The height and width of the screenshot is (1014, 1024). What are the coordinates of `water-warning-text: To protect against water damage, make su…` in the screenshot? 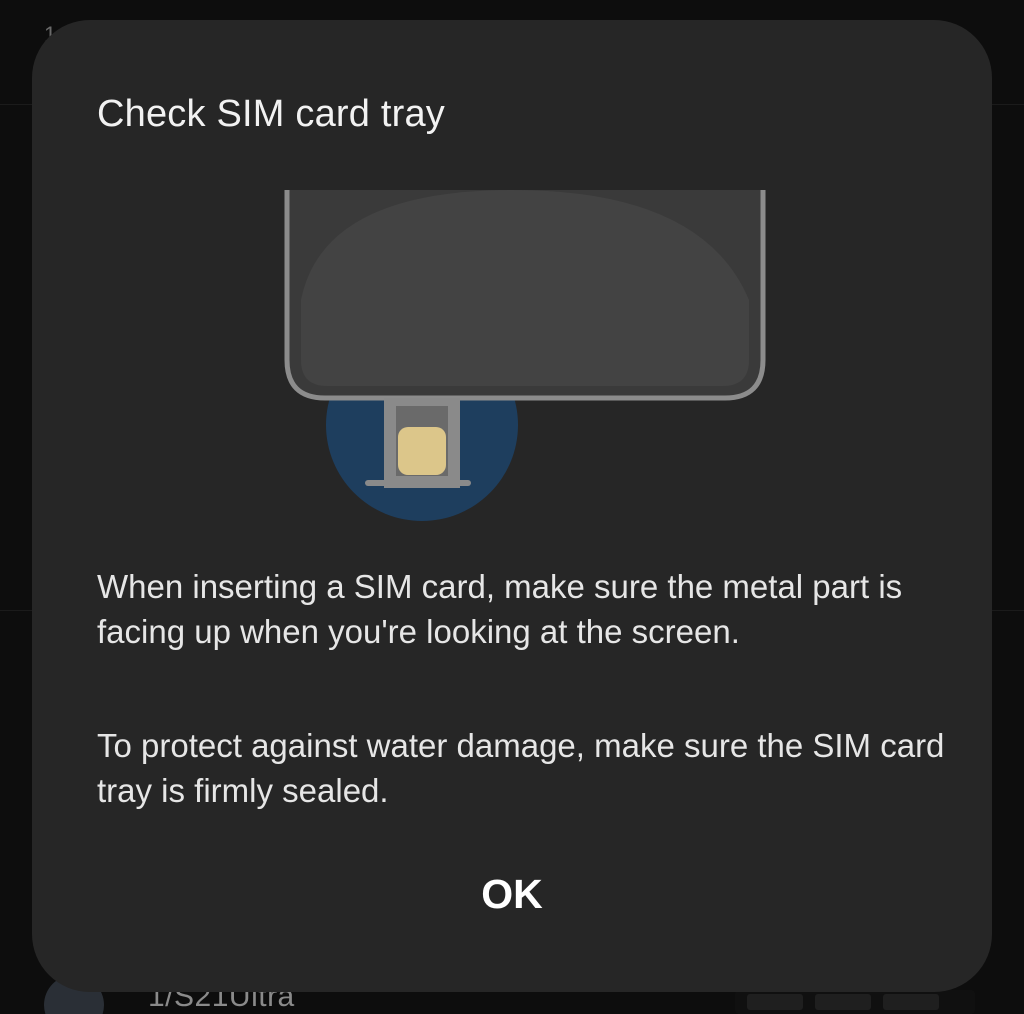 It's located at (521, 768).